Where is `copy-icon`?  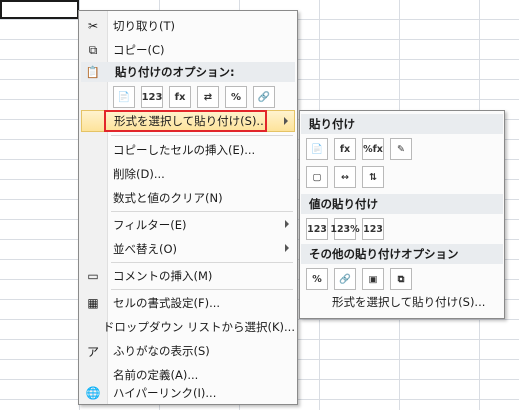 copy-icon is located at coordinates (93, 50).